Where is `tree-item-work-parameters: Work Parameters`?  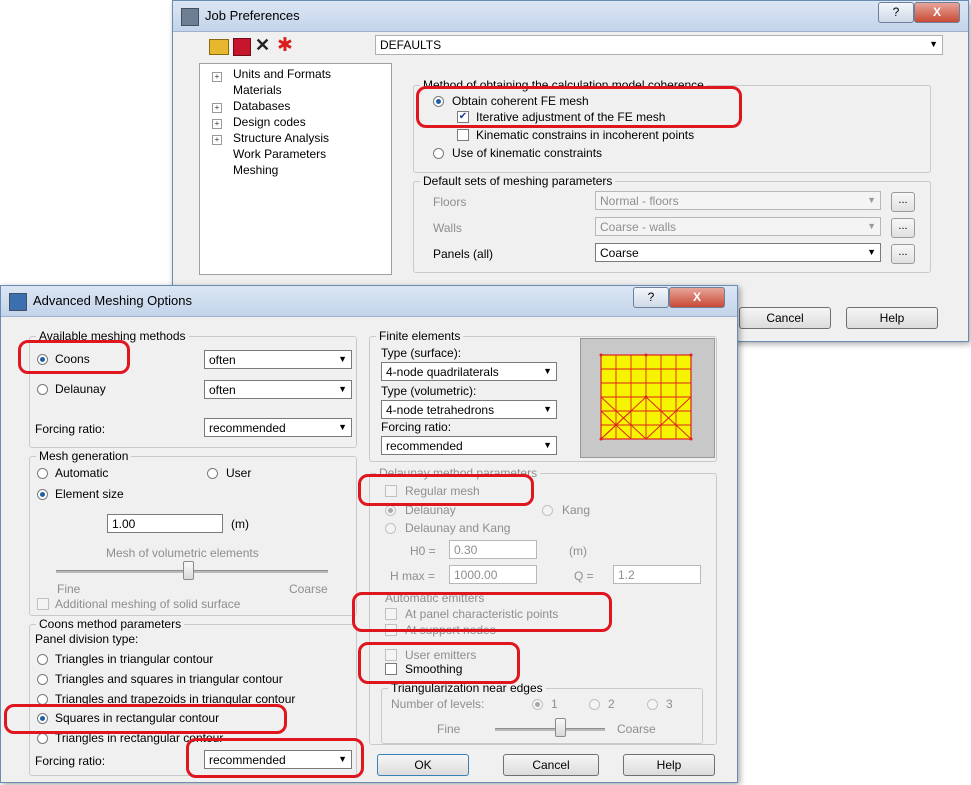
tree-item-work-parameters: Work Parameters is located at coordinates (279, 154).